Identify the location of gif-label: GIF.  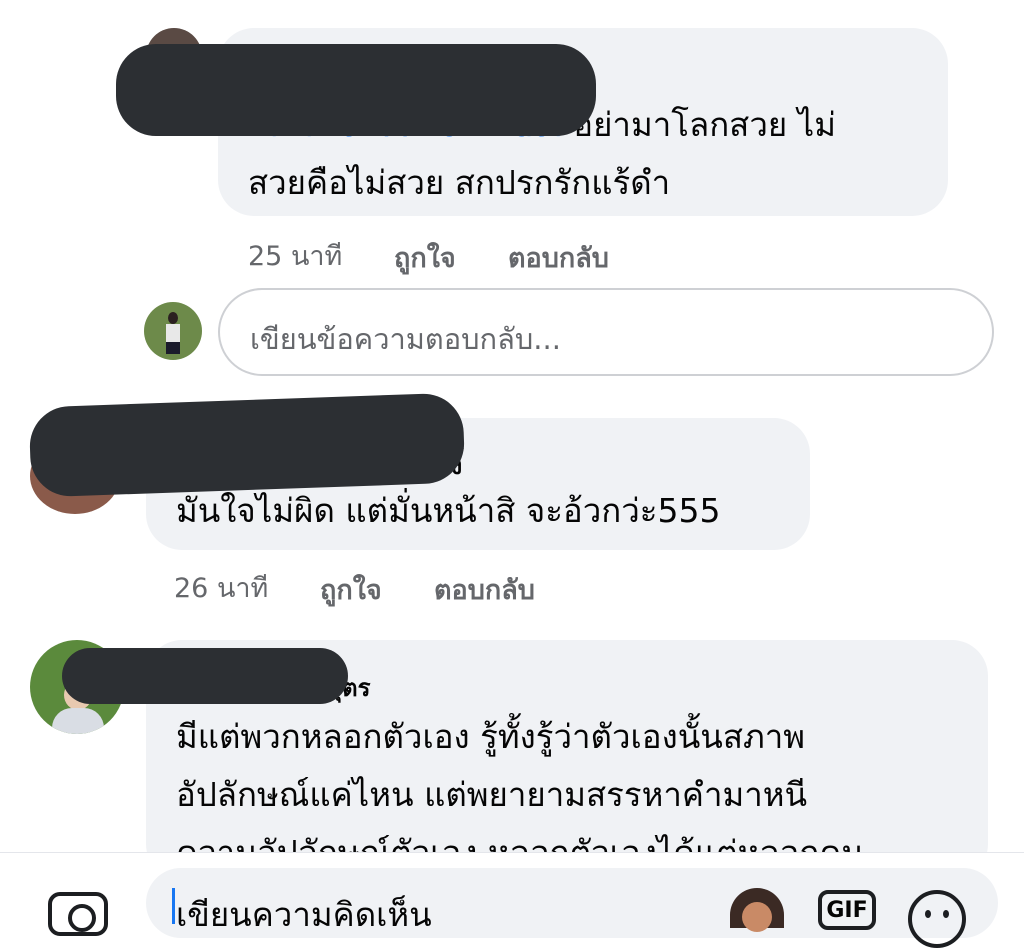
(847, 910).